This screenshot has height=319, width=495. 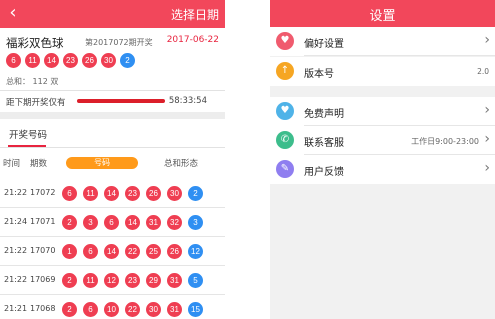 I want to click on result-row: 21:21 17068 2 6 10 22 30 31 15, so click(x=112, y=307).